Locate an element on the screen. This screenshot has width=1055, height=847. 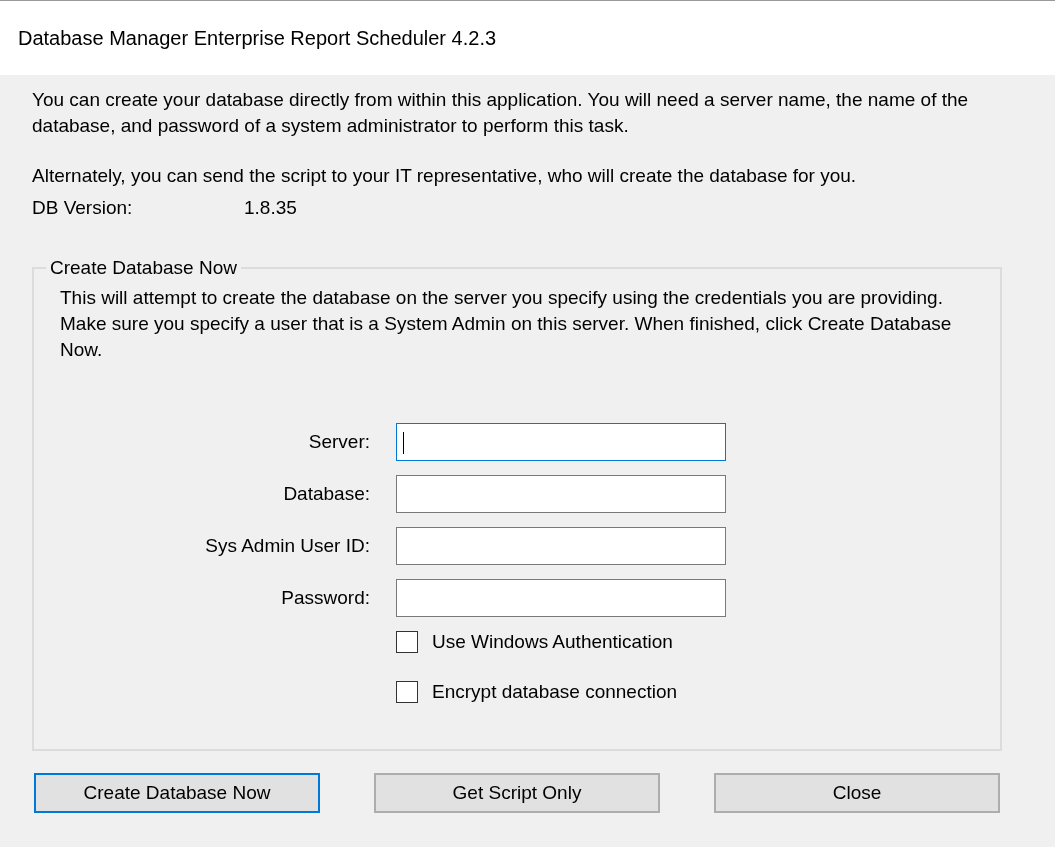
text-cursor is located at coordinates (403, 443).